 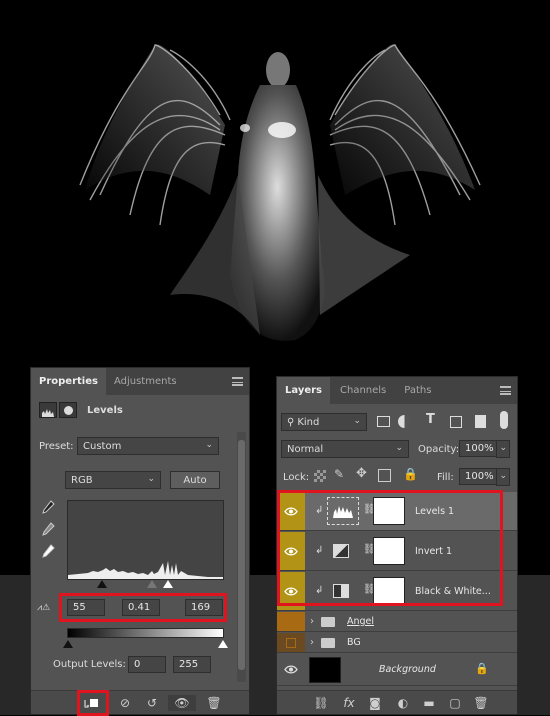 I want to click on opacity-field: 100%, so click(x=478, y=448).